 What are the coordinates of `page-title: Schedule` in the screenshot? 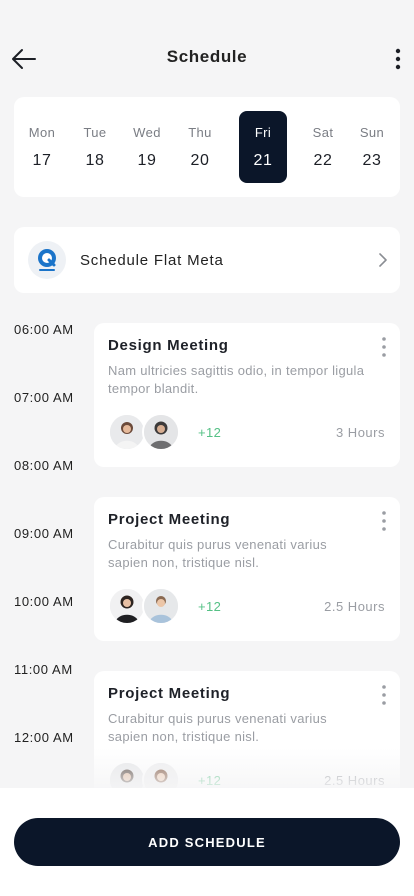 It's located at (207, 56).